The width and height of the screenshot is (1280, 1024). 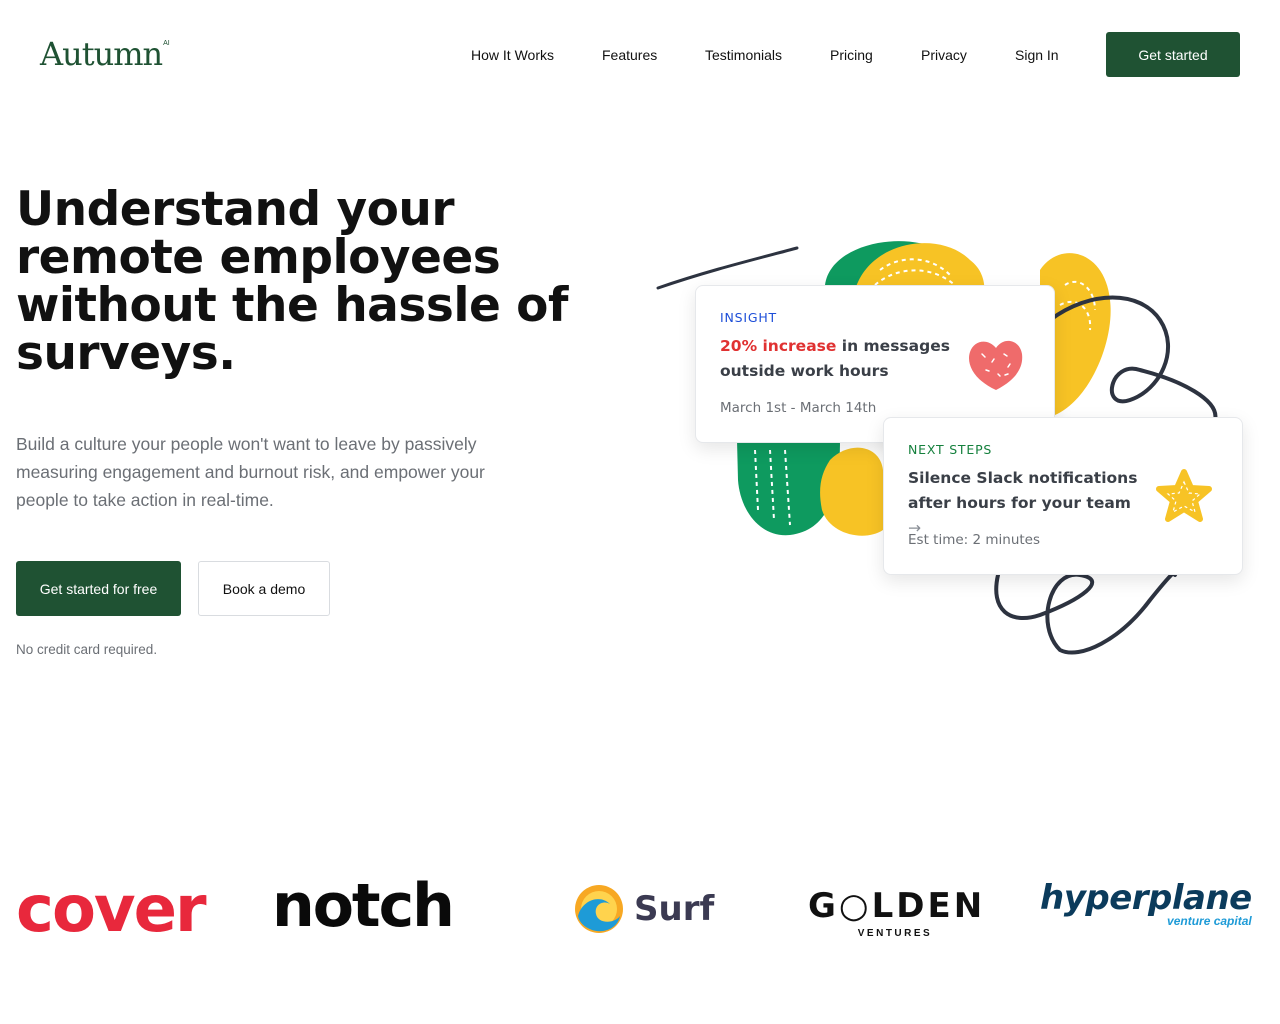 What do you see at coordinates (897, 906) in the screenshot?
I see `golden-wordmark: G○LDEN` at bounding box center [897, 906].